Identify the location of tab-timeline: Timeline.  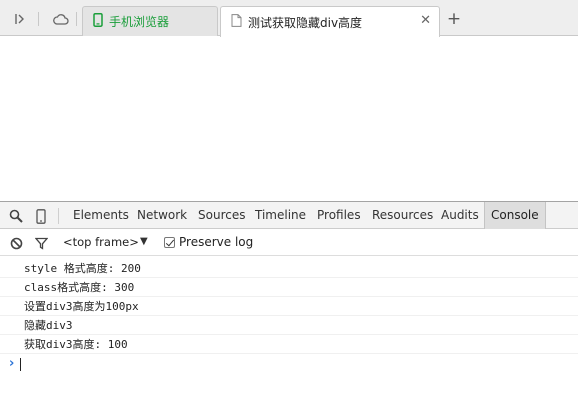
(280, 215).